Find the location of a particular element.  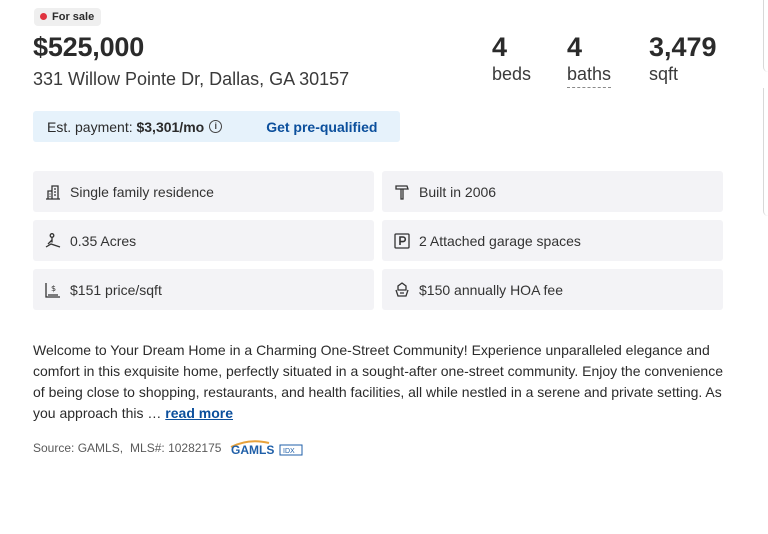

fact-item: Single family residence is located at coordinates (203, 191).